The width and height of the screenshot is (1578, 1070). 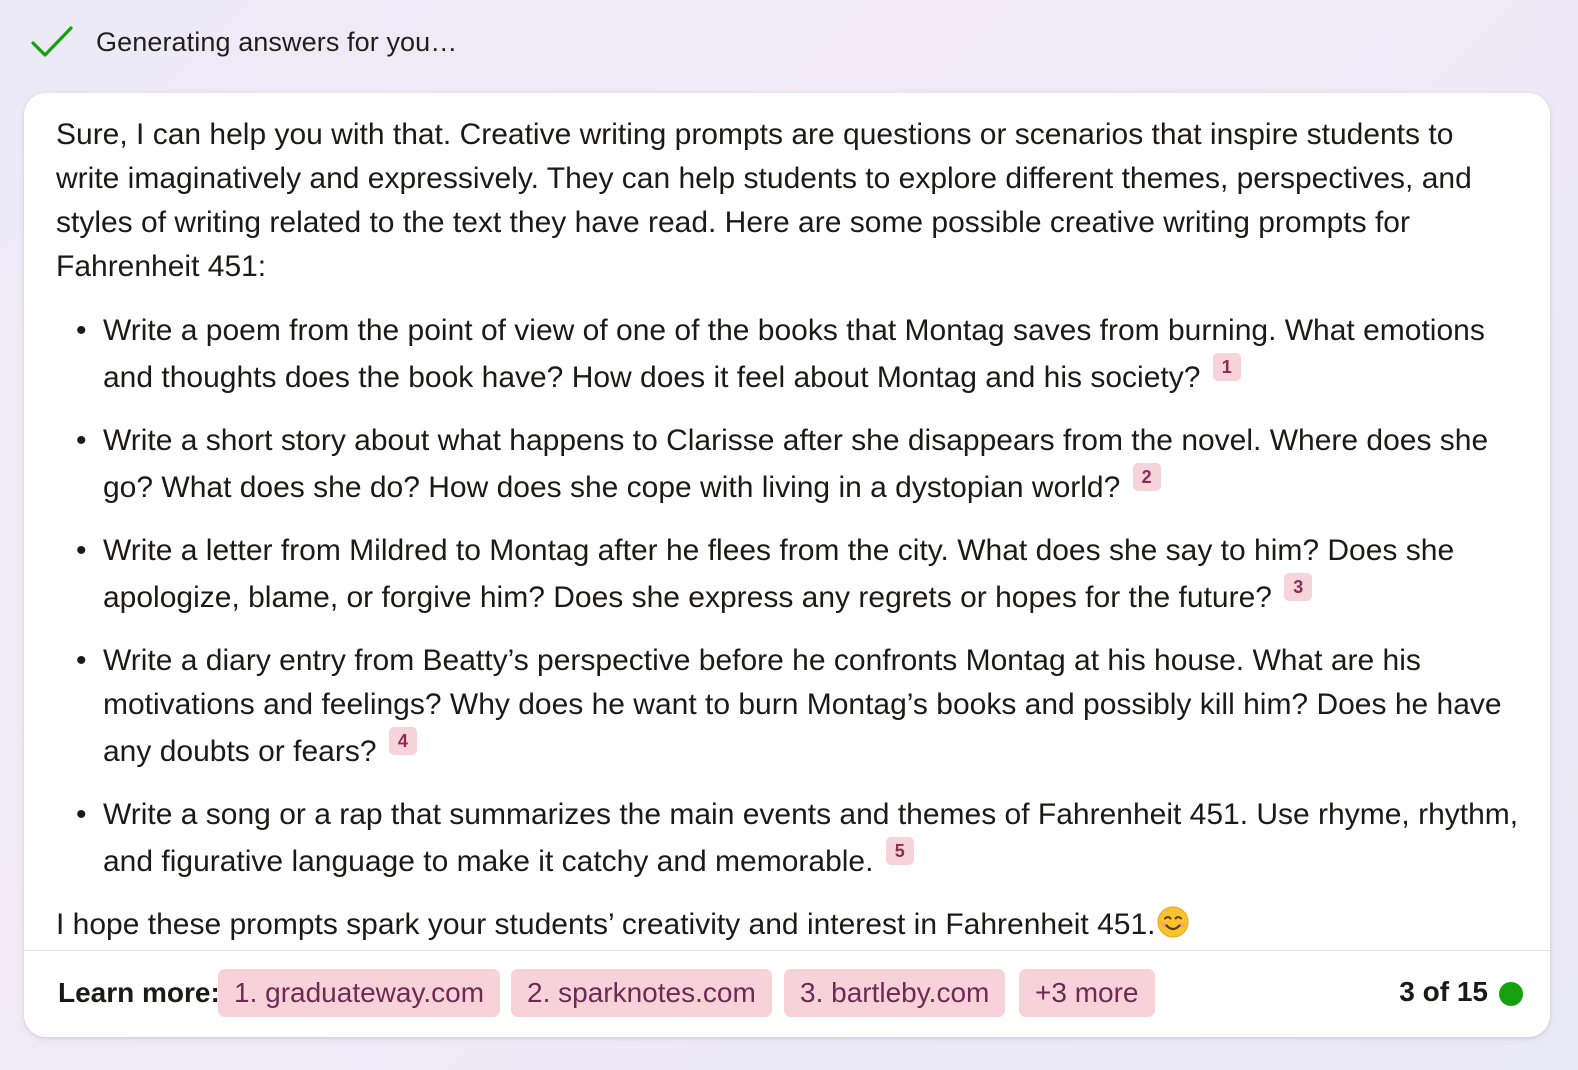 I want to click on citation-badge: 1, so click(x=1226, y=367).